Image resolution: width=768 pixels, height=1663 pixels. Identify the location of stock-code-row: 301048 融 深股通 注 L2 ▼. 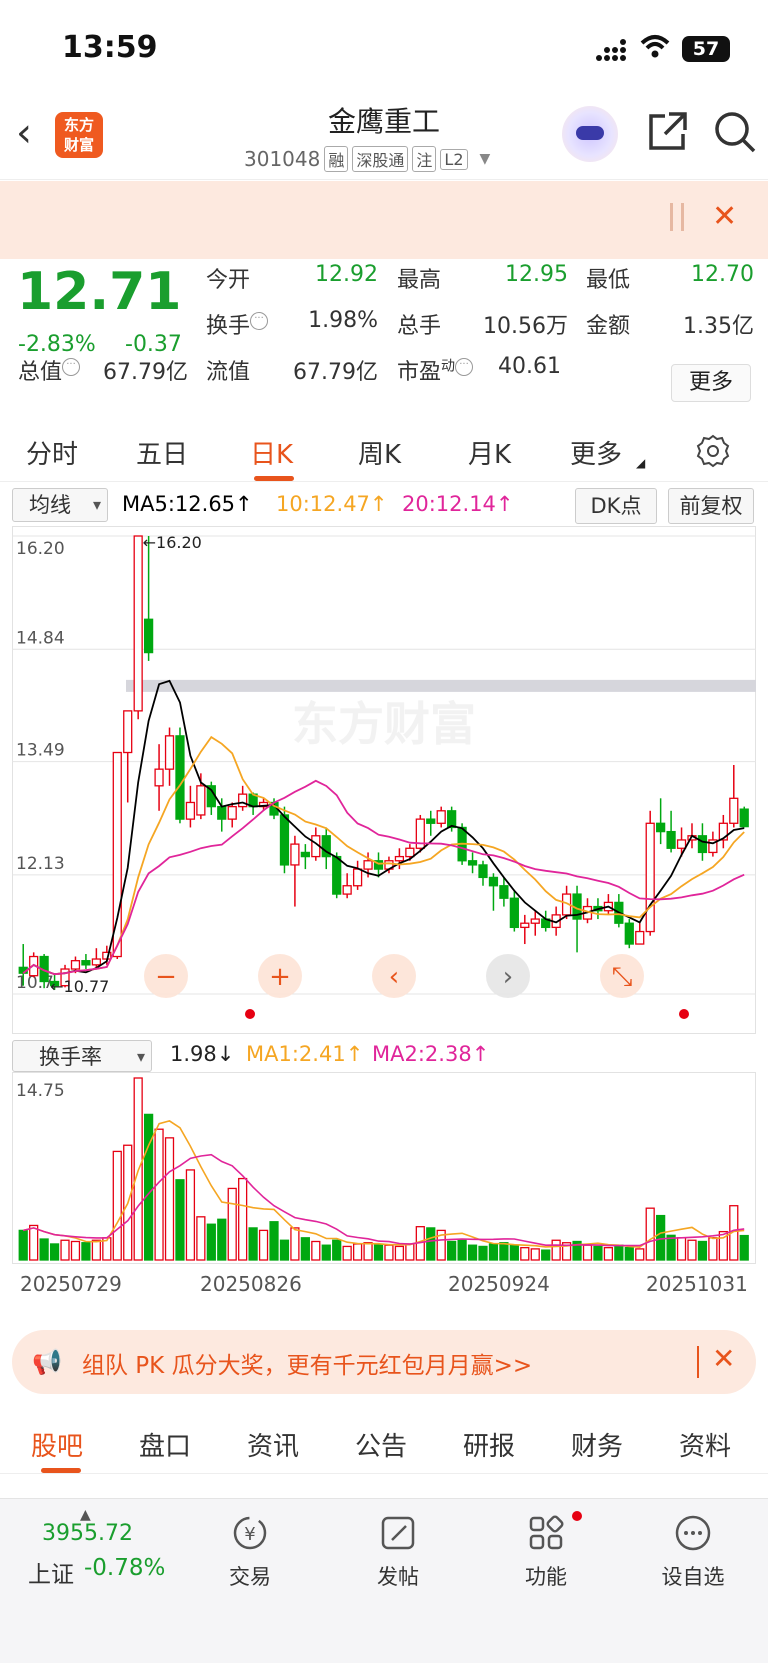
(367, 159).